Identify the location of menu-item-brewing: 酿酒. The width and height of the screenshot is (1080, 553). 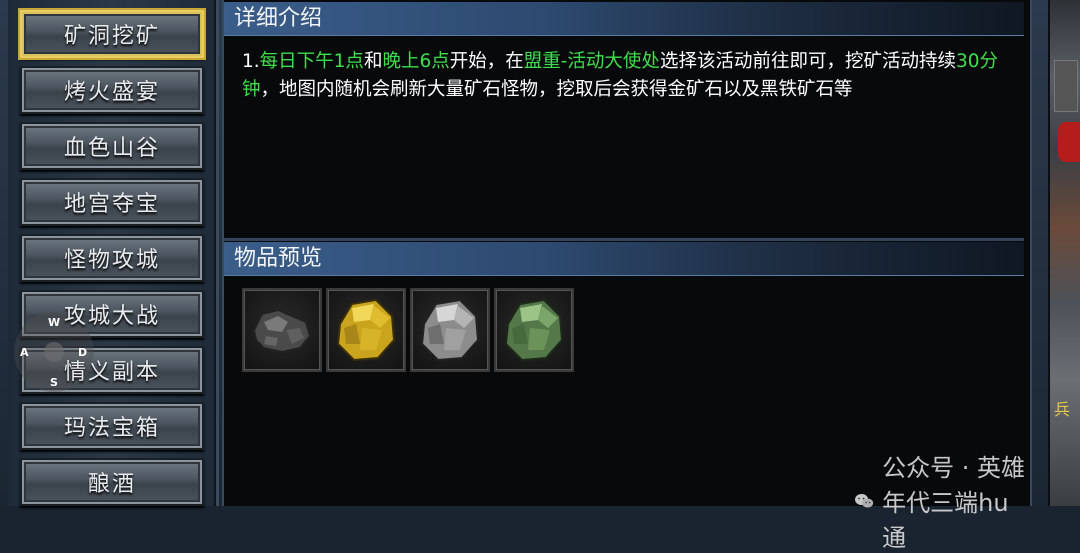
(112, 482).